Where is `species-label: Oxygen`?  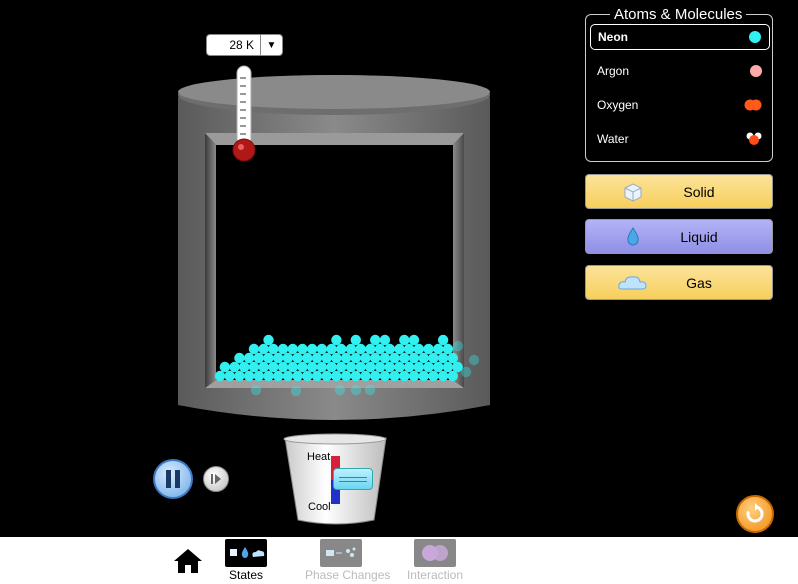 species-label: Oxygen is located at coordinates (618, 105).